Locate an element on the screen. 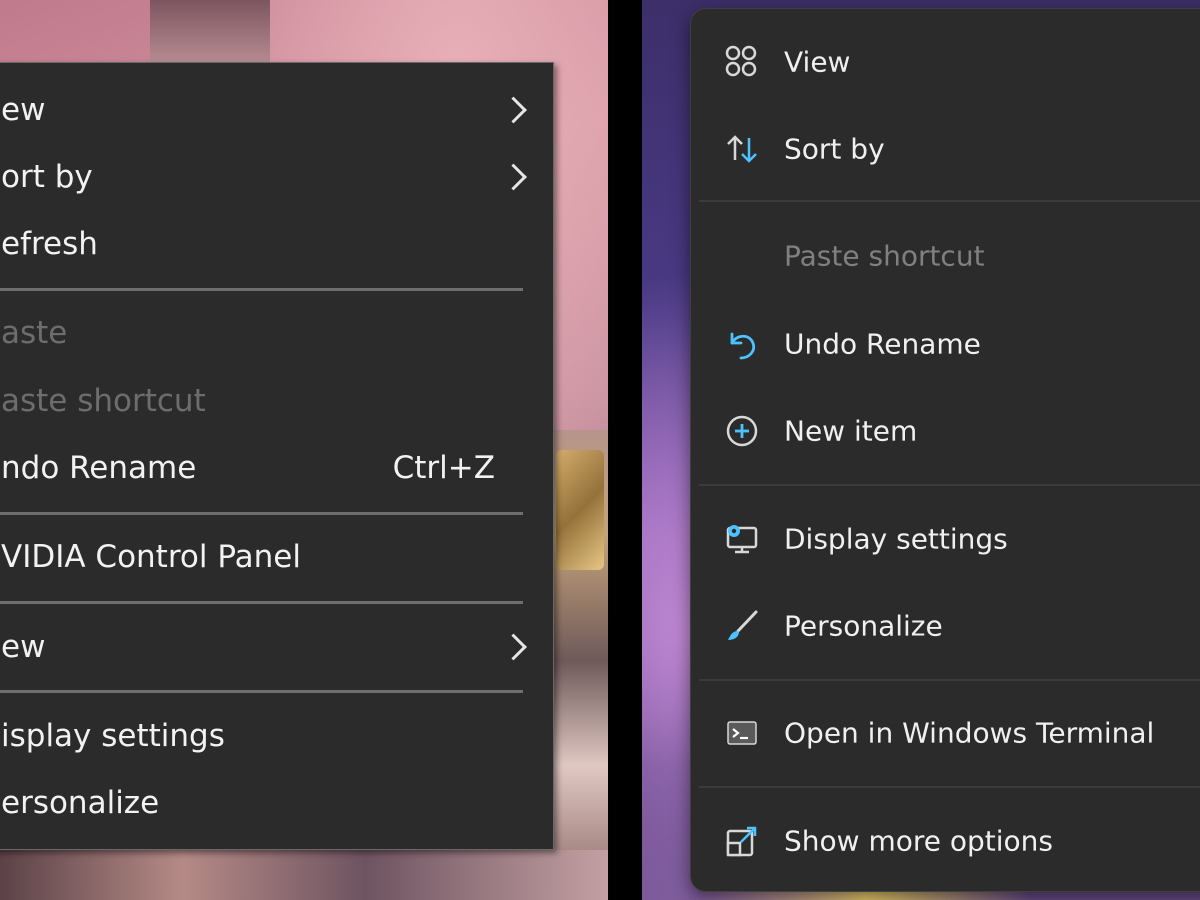 This screenshot has height=900, width=1200. menu-item-new-item: New item is located at coordinates (945, 431).